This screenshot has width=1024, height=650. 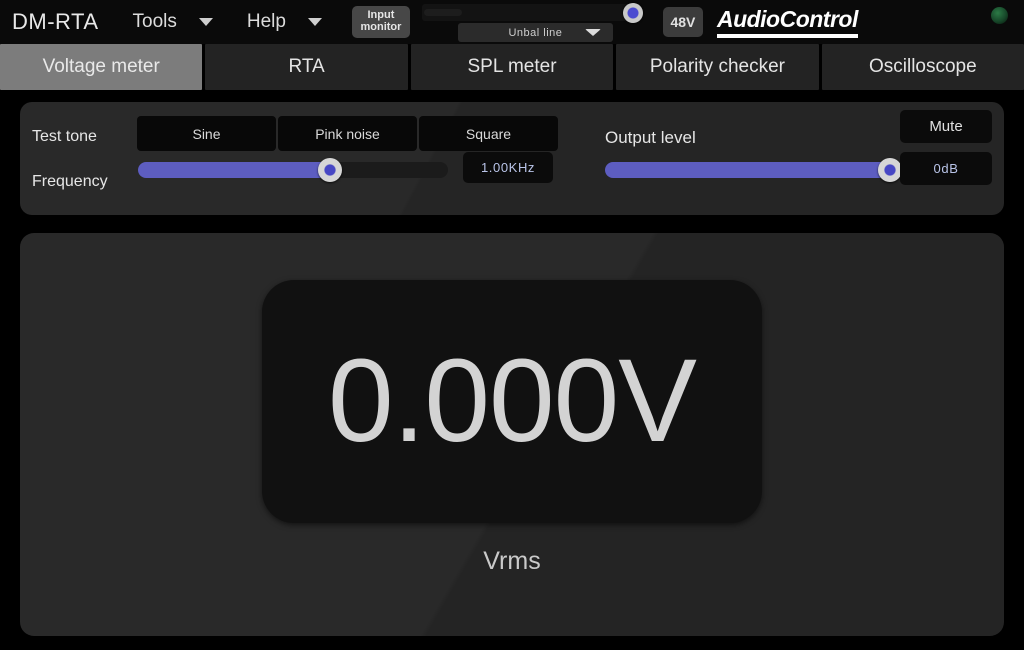 I want to click on output-level-value: 0dB, so click(x=946, y=168).